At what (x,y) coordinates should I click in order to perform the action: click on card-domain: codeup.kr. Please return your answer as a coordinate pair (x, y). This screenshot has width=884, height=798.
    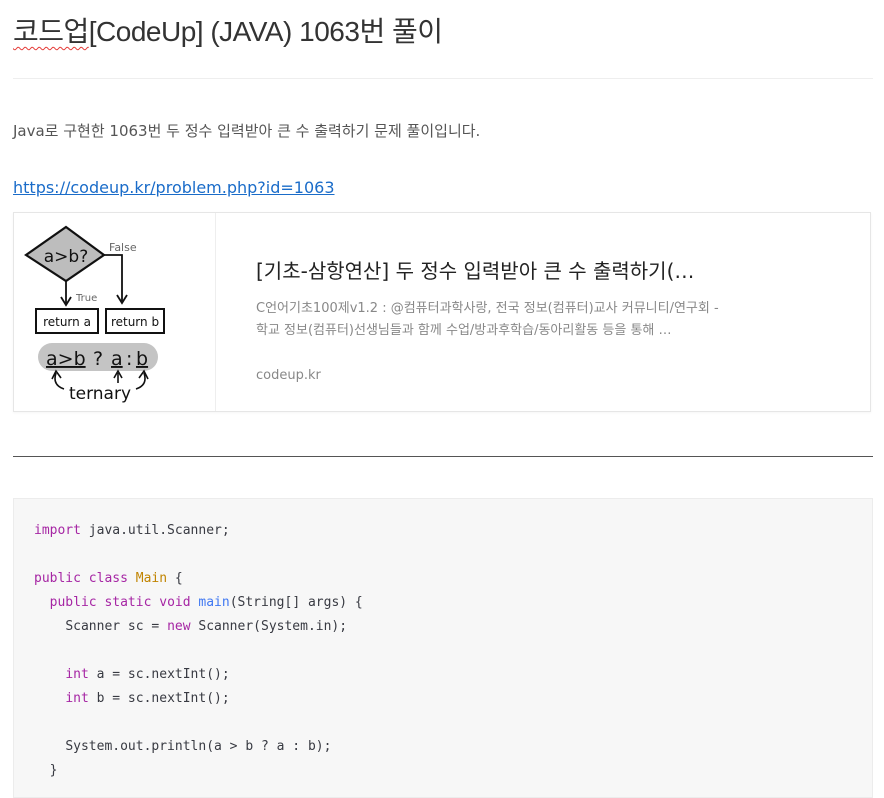
    Looking at the image, I should click on (288, 375).